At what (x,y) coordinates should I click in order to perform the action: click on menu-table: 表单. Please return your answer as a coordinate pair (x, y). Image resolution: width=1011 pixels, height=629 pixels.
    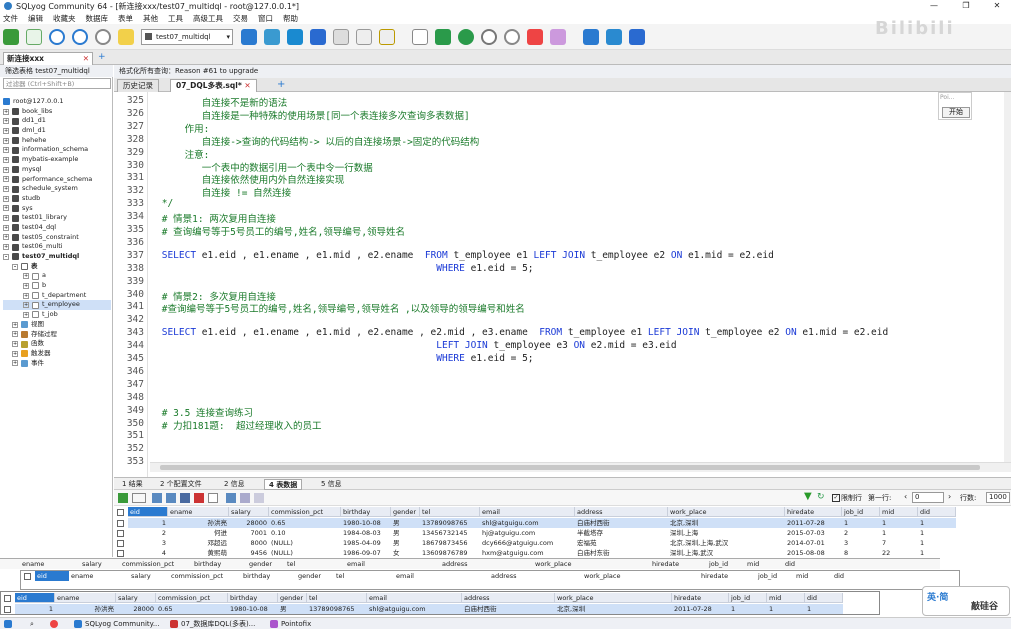
    Looking at the image, I should click on (125, 18).